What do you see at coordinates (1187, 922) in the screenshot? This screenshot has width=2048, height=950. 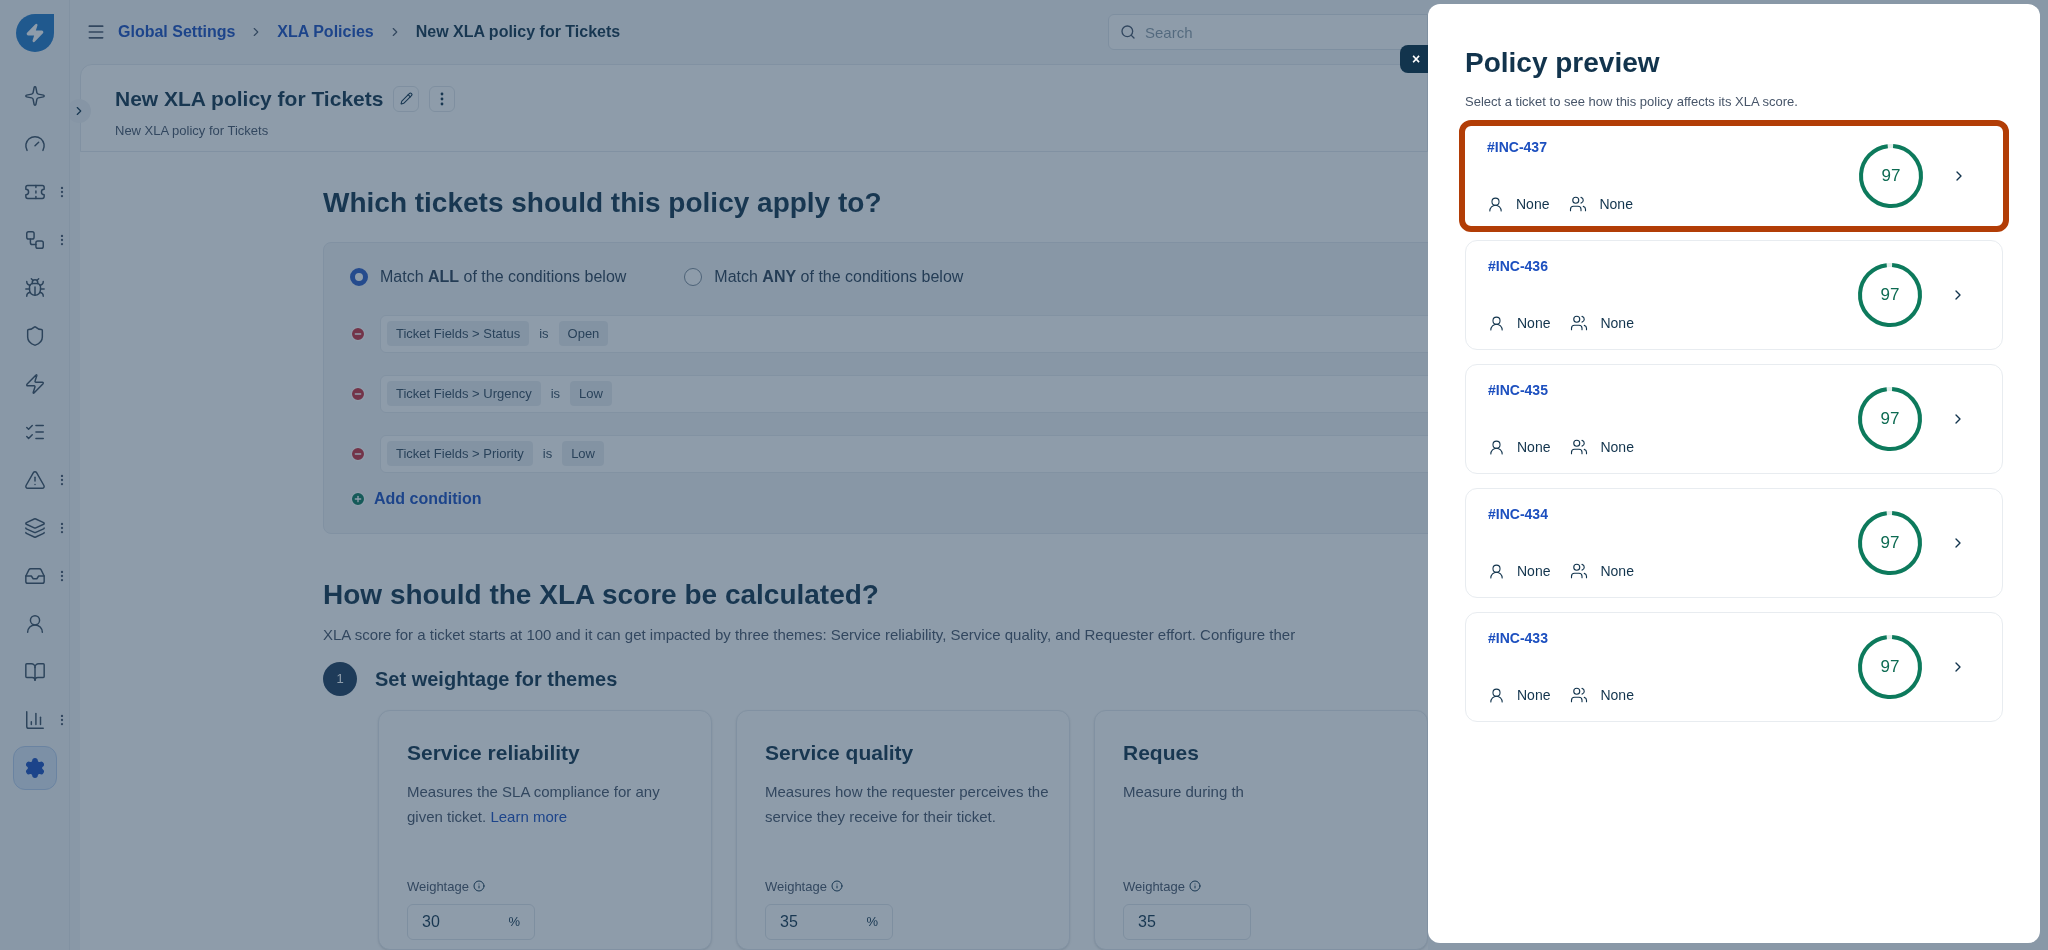 I see `weightage-input: 35` at bounding box center [1187, 922].